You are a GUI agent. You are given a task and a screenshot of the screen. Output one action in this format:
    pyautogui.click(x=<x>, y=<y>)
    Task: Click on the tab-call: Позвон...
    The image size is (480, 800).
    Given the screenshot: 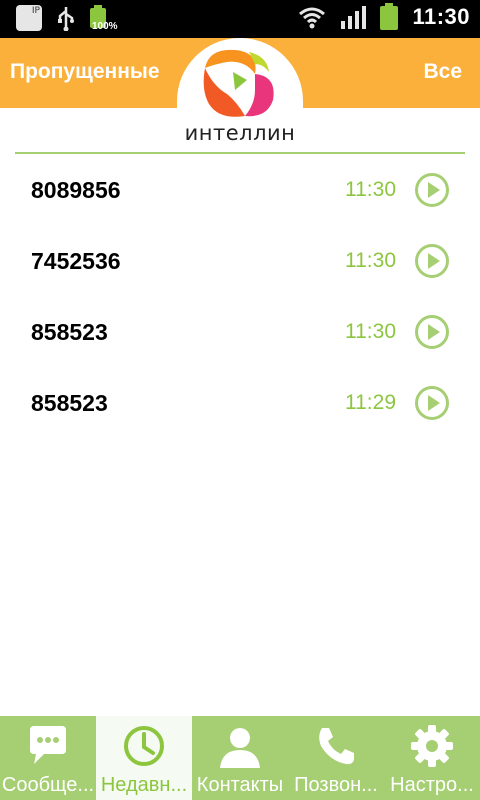 What is the action you would take?
    pyautogui.click(x=336, y=758)
    